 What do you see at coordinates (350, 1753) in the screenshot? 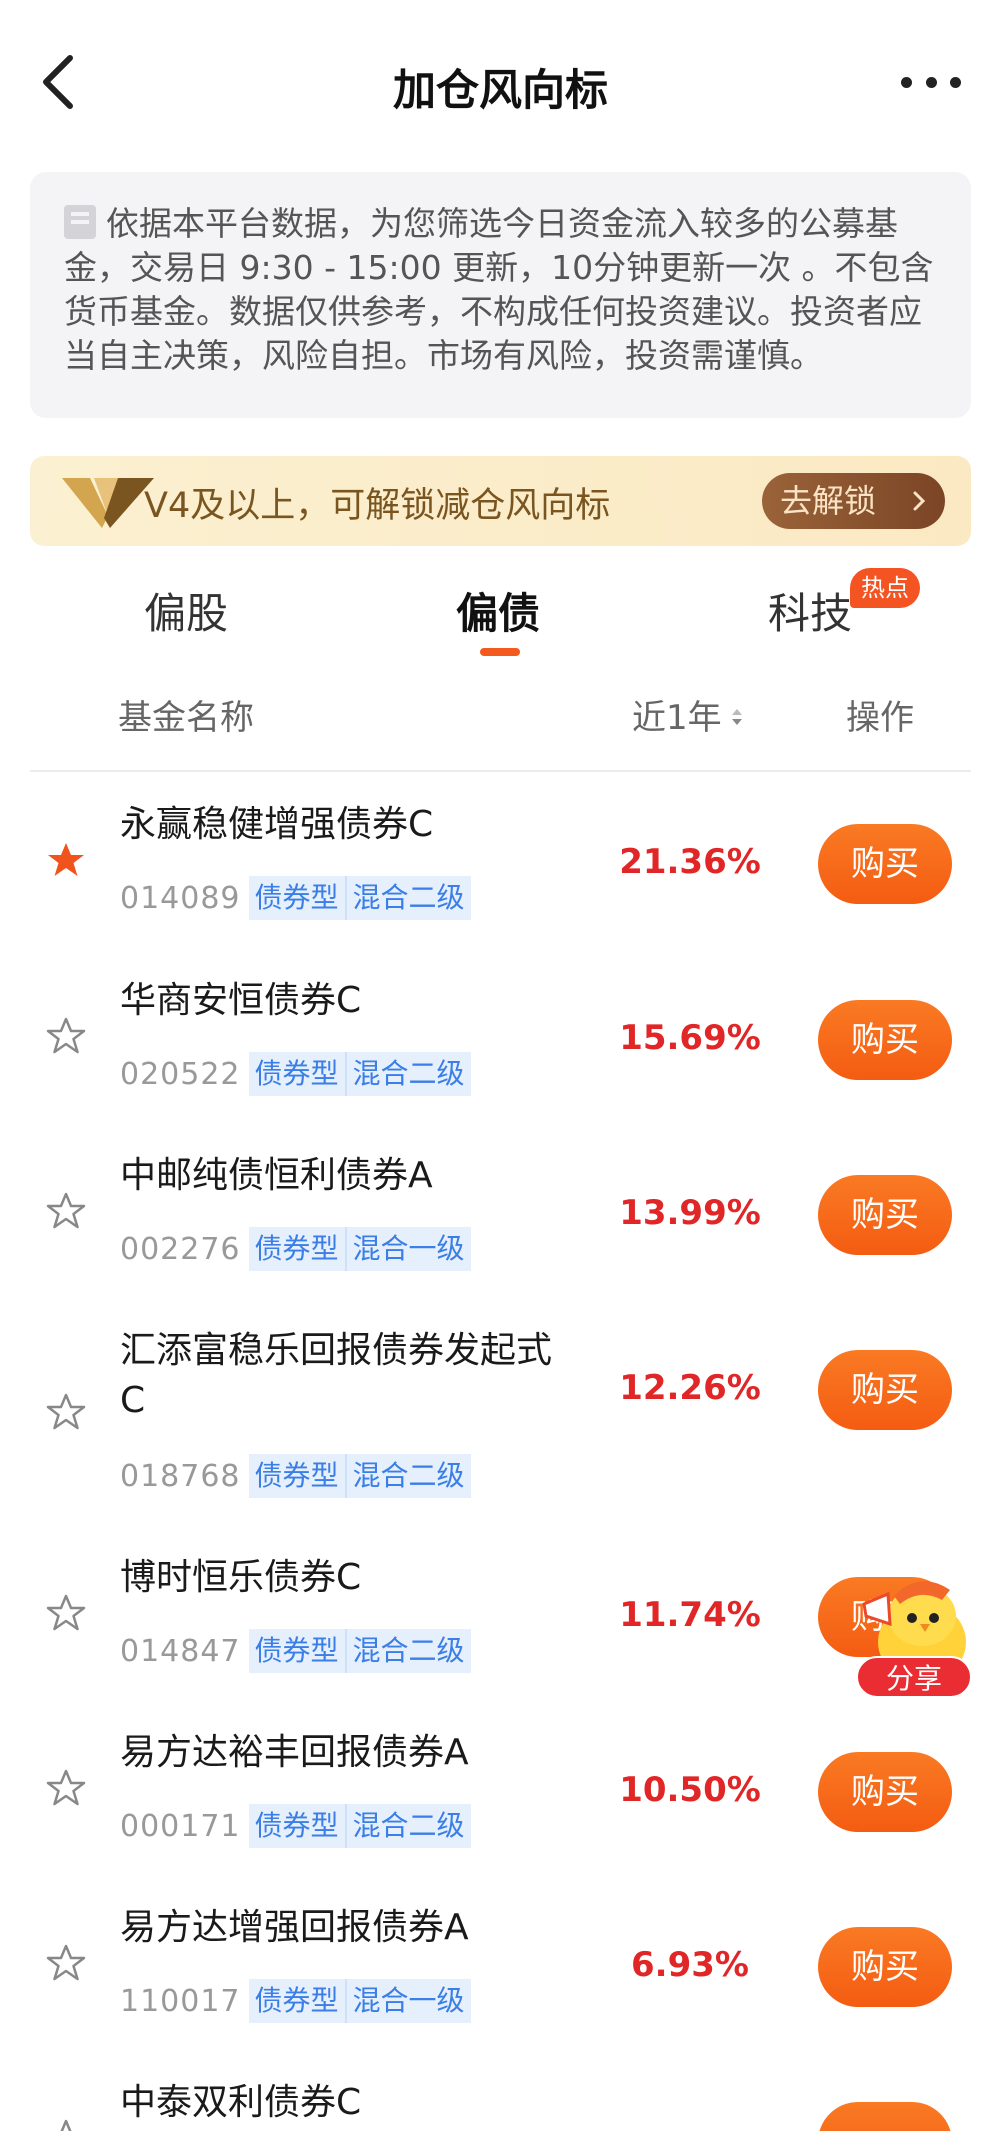
I see `fund-name: 易方达裕丰回报债券A` at bounding box center [350, 1753].